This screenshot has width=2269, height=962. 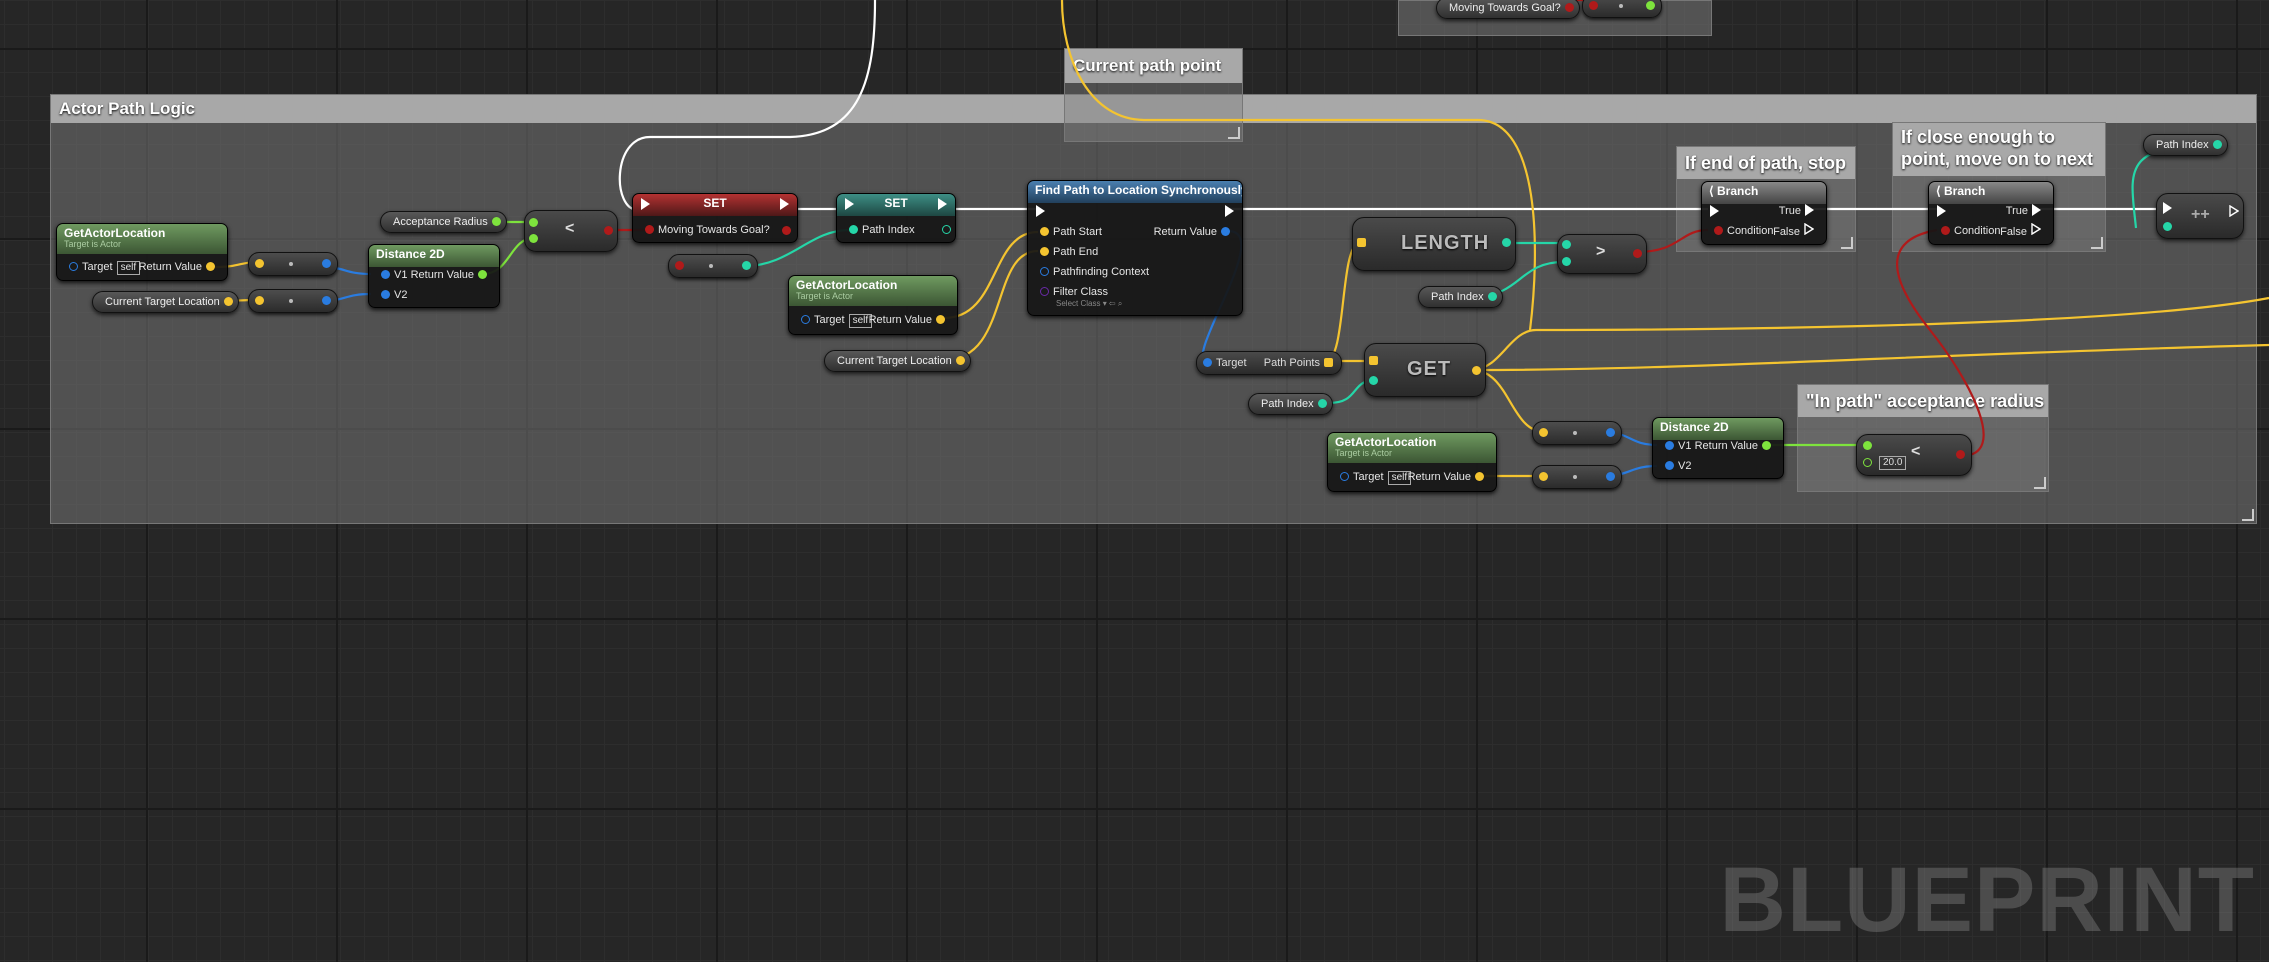 What do you see at coordinates (2016, 211) in the screenshot?
I see `pin-label: True` at bounding box center [2016, 211].